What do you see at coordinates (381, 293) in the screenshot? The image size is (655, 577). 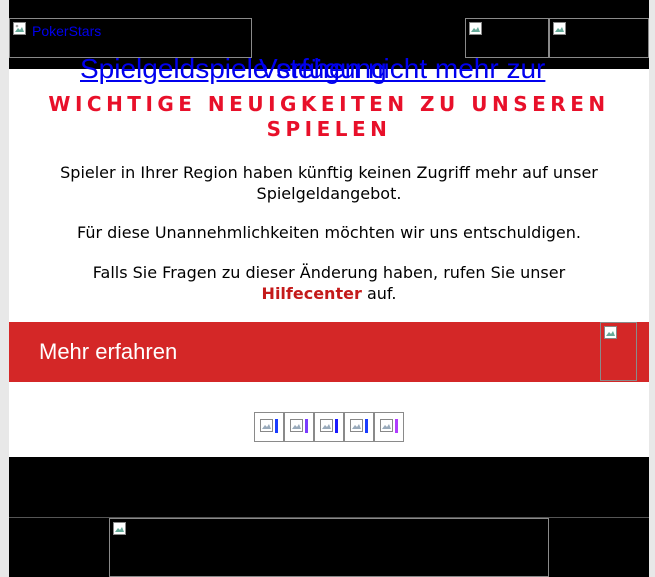 I see `paragraph-help-tail: auf.` at bounding box center [381, 293].